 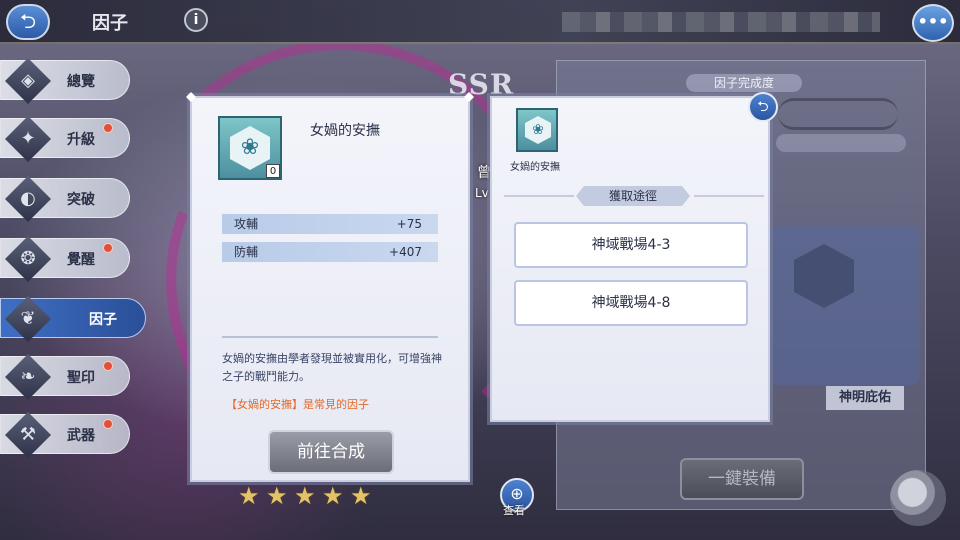 I want to click on page-title: 因子, so click(x=110, y=23).